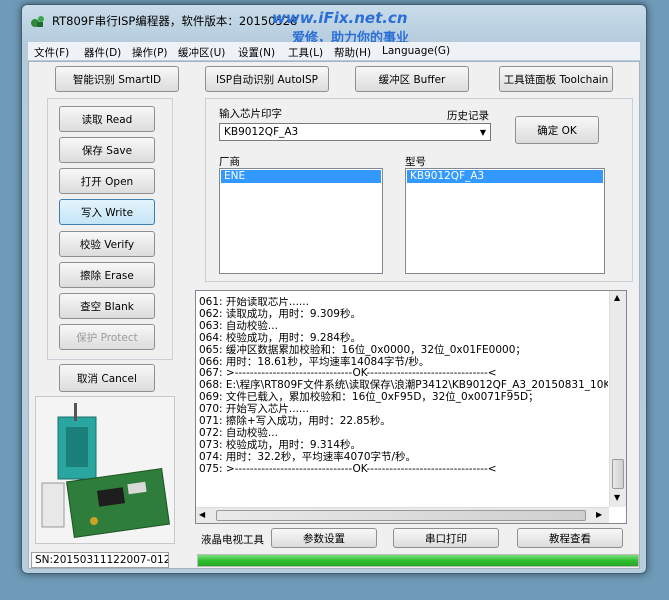 Image resolution: width=669 pixels, height=600 pixels. I want to click on history-label: 历史记录, so click(468, 116).